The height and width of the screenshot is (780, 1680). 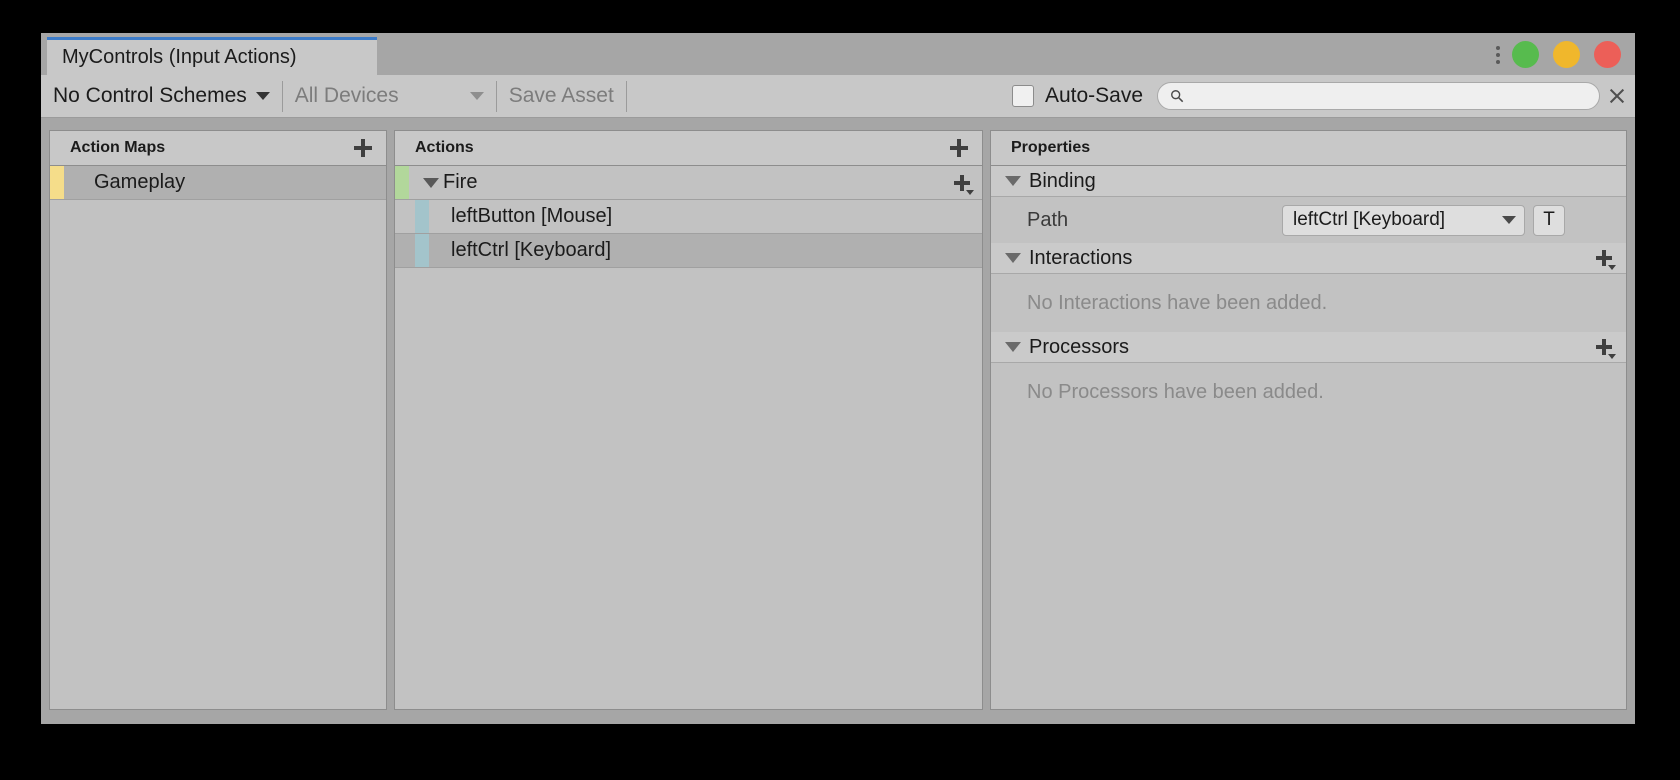 I want to click on search-control, so click(x=1396, y=96).